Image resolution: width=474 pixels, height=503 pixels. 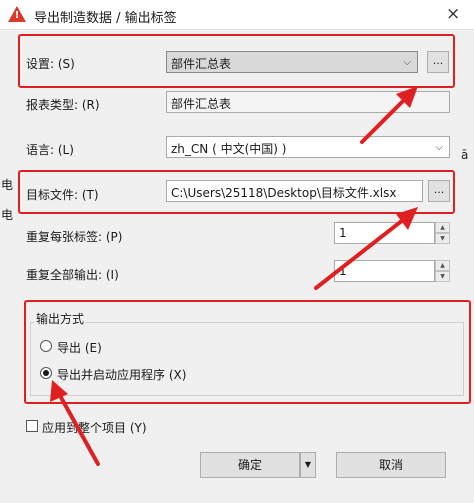 What do you see at coordinates (366, 248) in the screenshot?
I see `arrow-to-target-file` at bounding box center [366, 248].